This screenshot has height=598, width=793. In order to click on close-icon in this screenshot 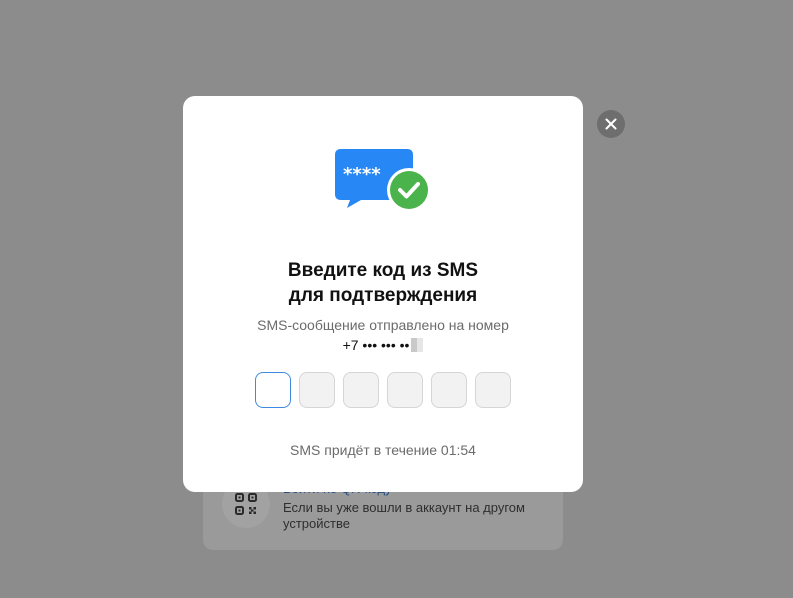, I will do `click(611, 124)`.